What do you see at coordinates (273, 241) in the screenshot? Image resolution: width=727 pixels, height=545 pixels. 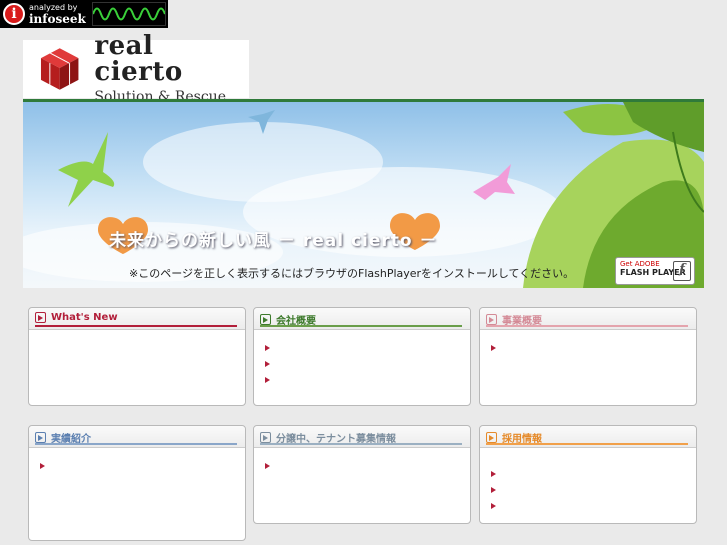 I see `banner-headline: 未来からの新しい風 － real cierto －` at bounding box center [273, 241].